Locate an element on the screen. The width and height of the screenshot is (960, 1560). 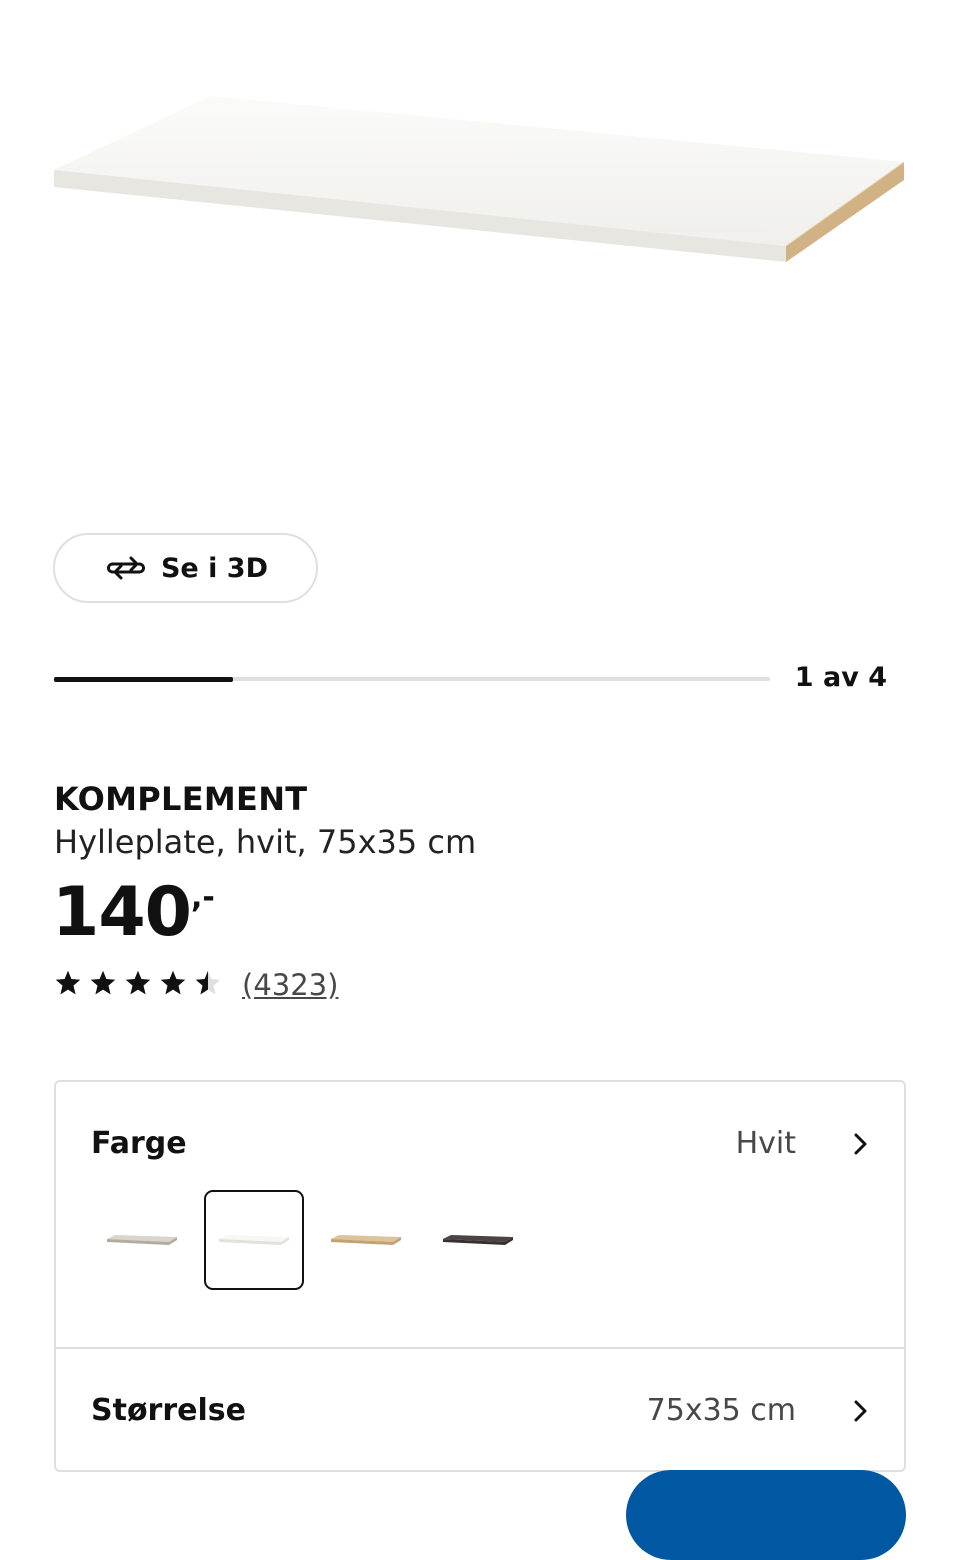
product-price: 140 ,- is located at coordinates (133, 913).